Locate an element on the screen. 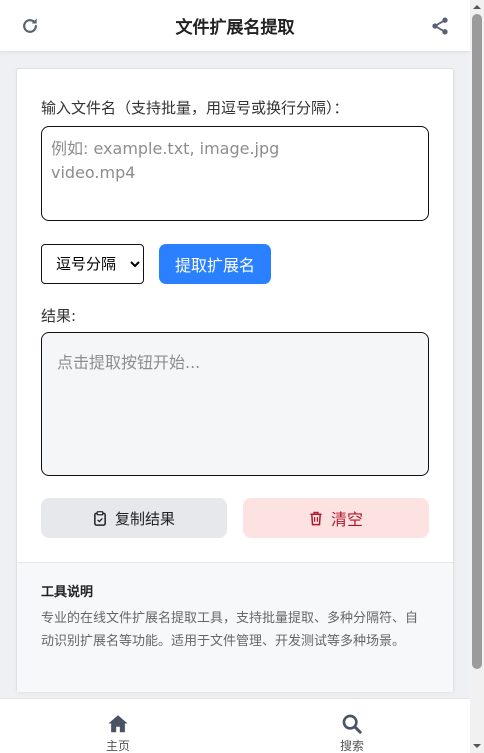  clear-label: 清空 is located at coordinates (346, 519).